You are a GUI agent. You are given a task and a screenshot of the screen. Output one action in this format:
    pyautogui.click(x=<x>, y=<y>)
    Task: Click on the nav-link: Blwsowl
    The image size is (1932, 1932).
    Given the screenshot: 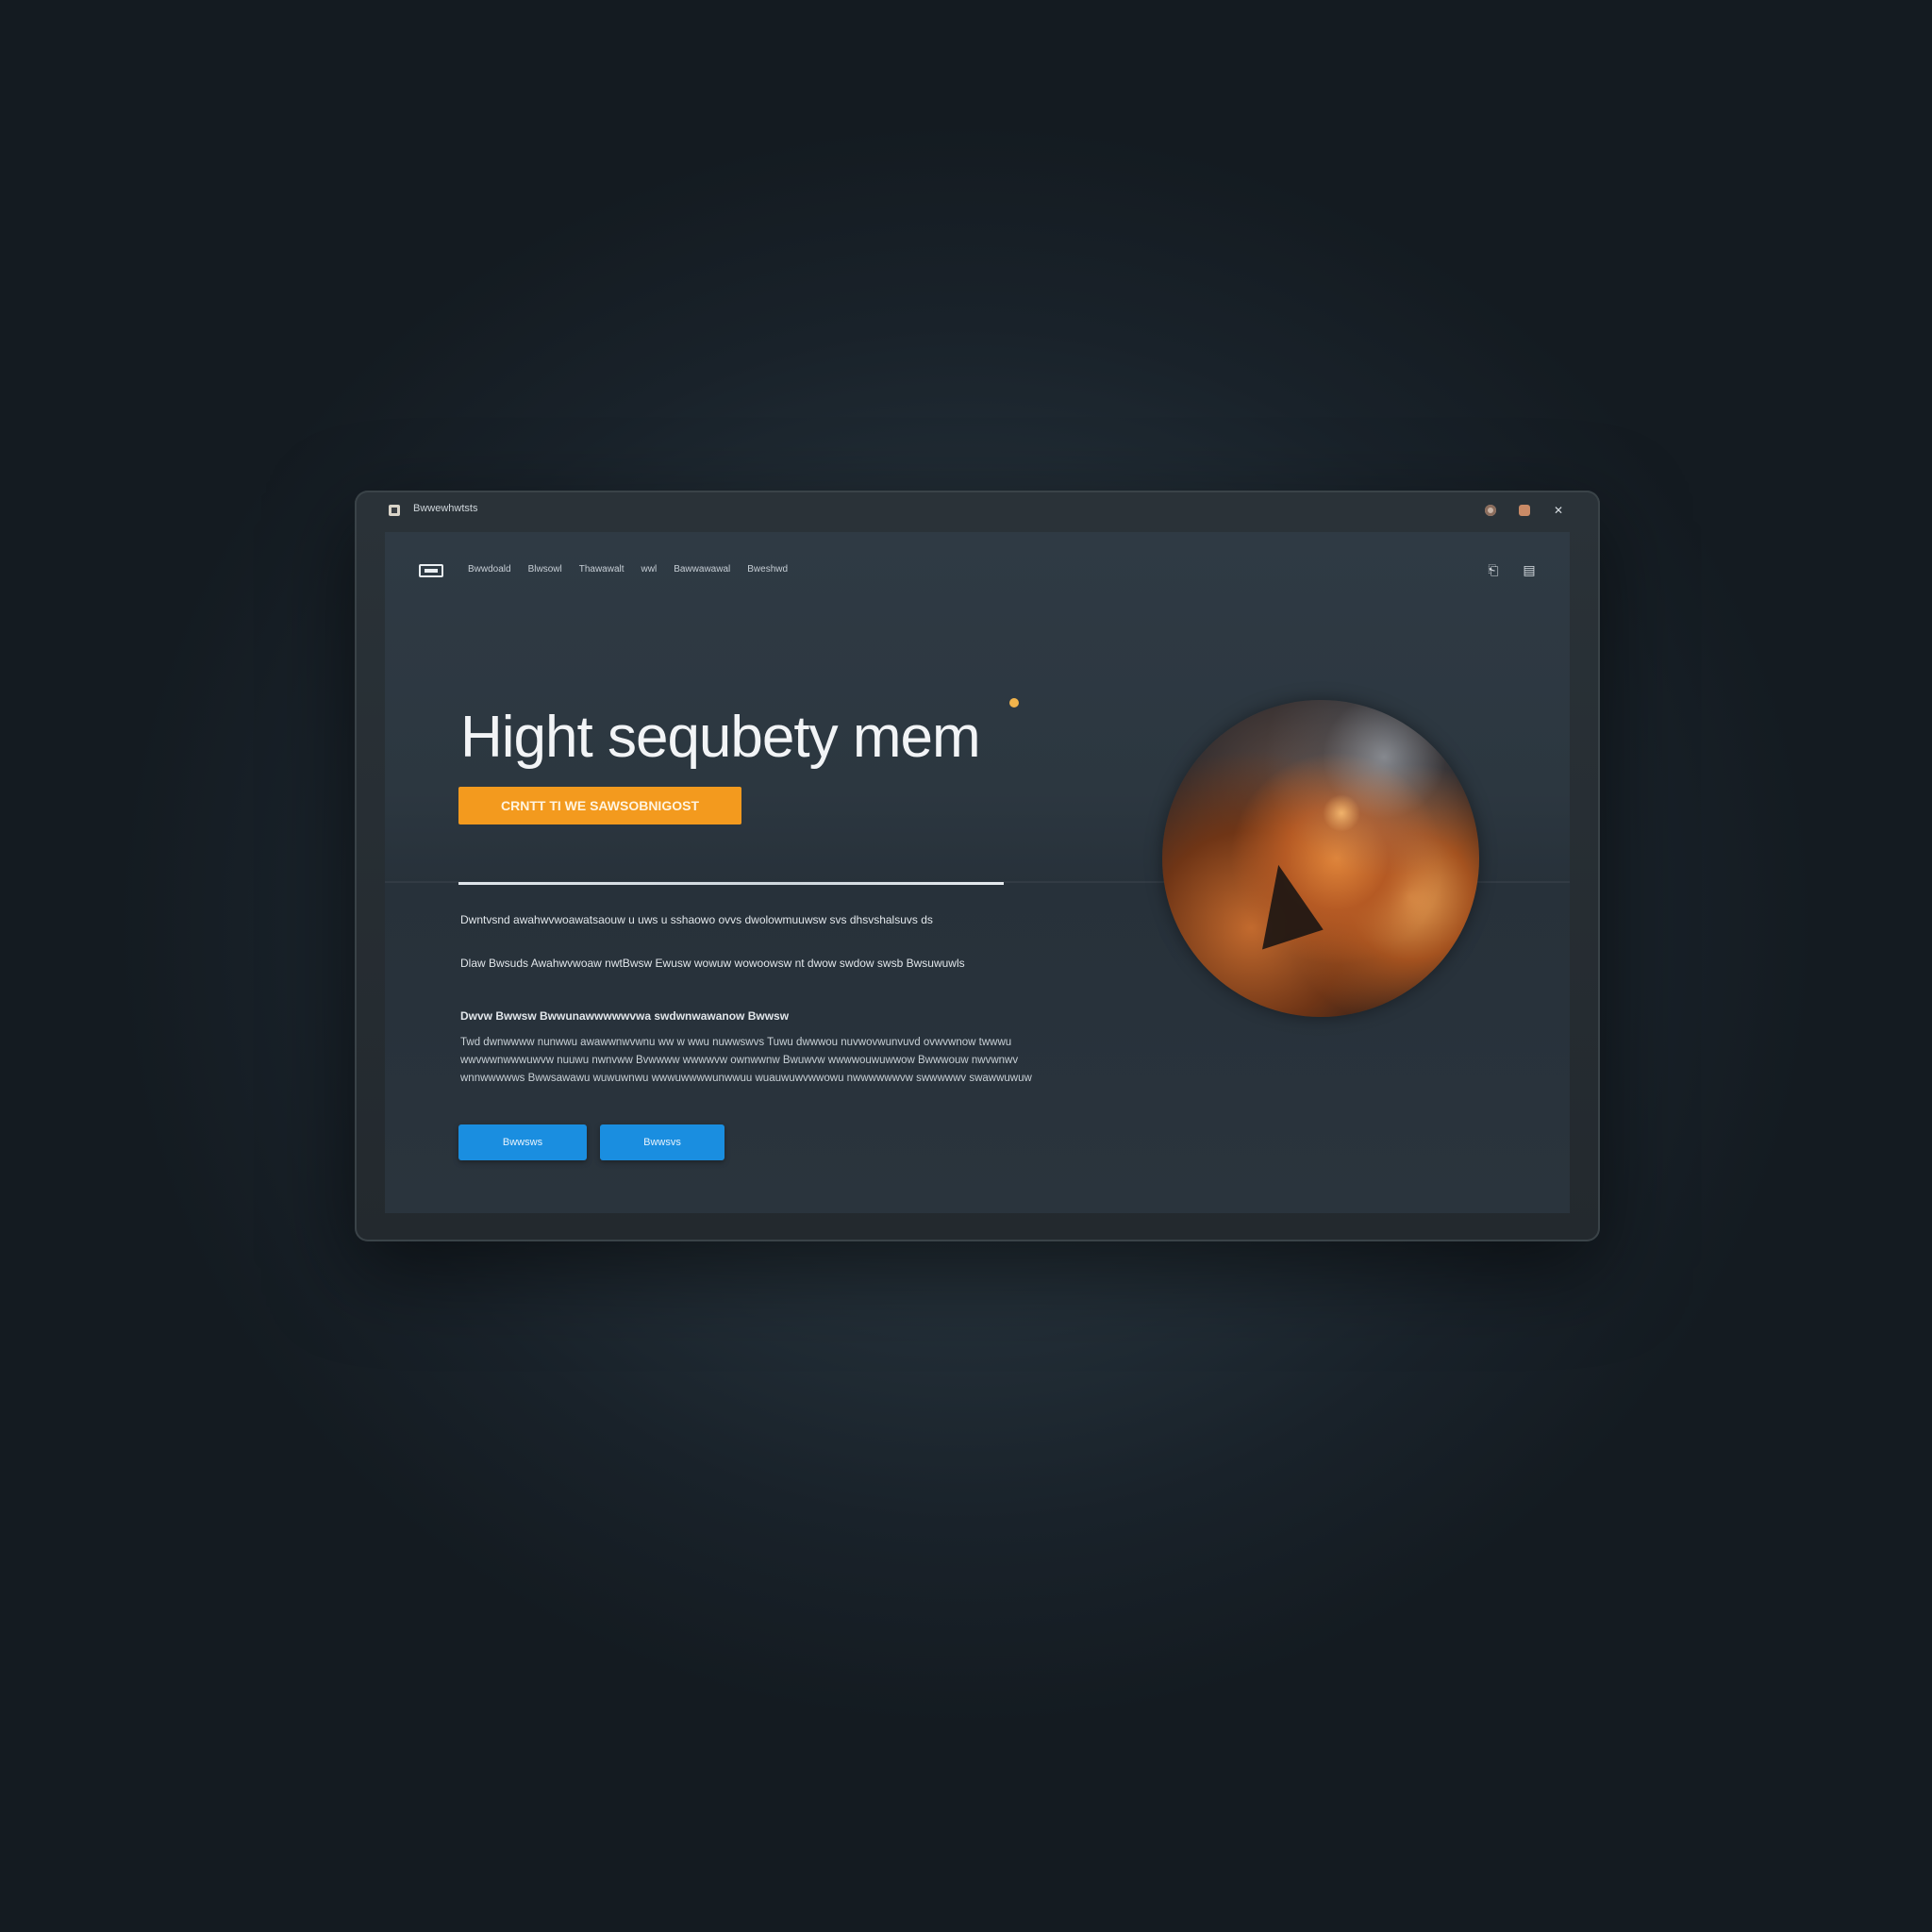 What is the action you would take?
    pyautogui.click(x=545, y=569)
    